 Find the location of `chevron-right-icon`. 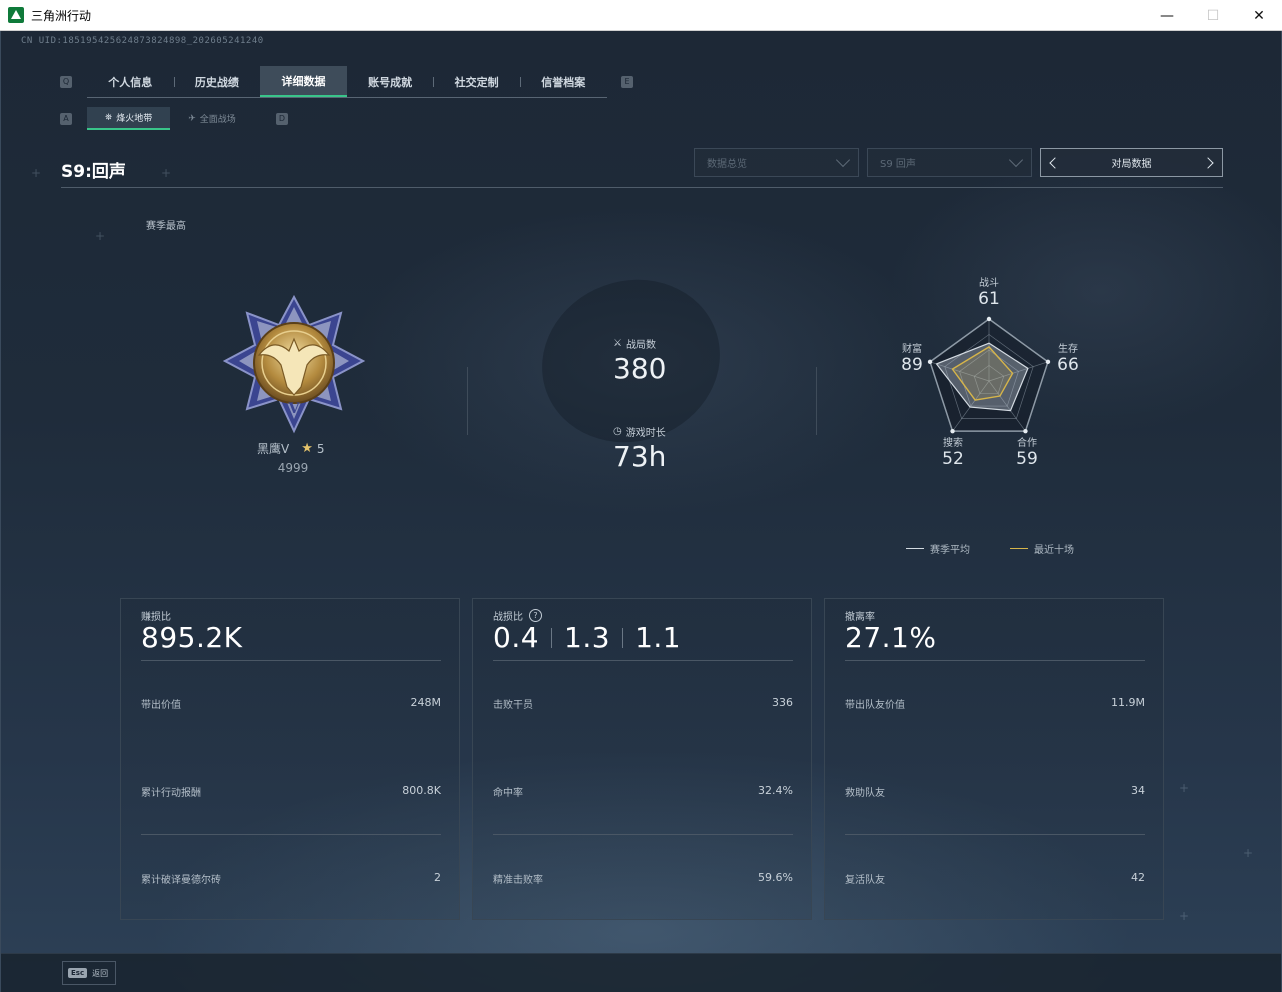

chevron-right-icon is located at coordinates (1208, 162).